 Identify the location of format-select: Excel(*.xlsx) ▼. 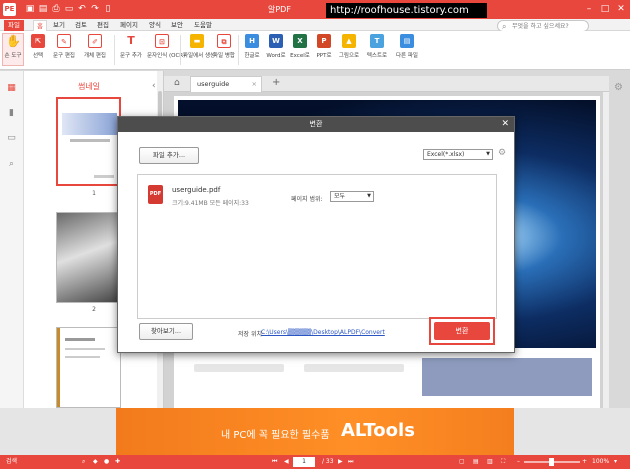
(458, 154).